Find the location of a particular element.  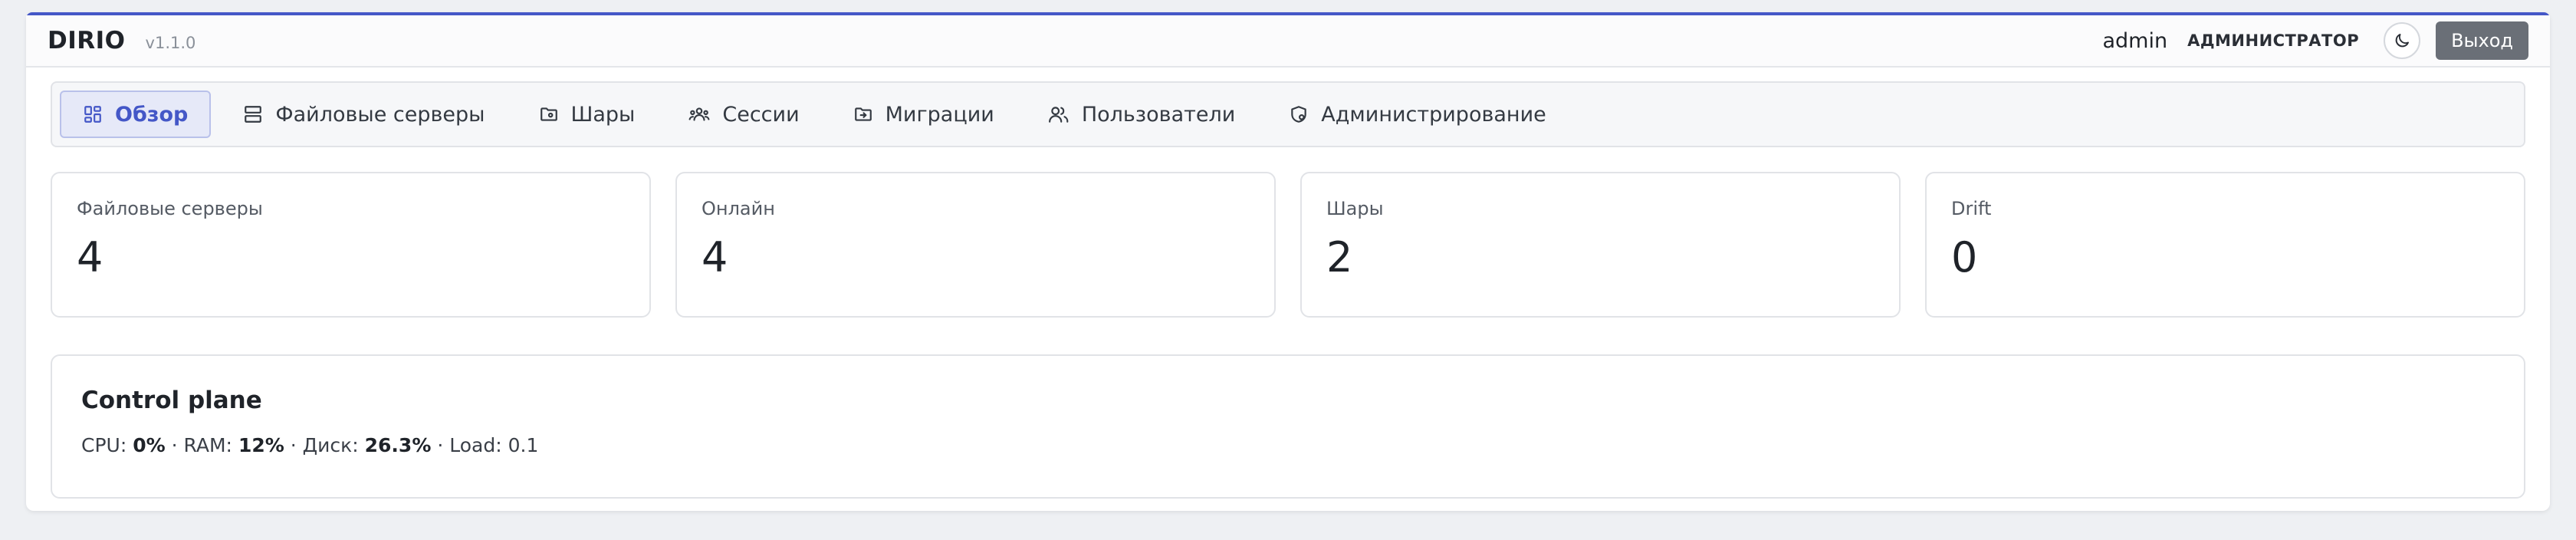

users-group-icon is located at coordinates (699, 114).